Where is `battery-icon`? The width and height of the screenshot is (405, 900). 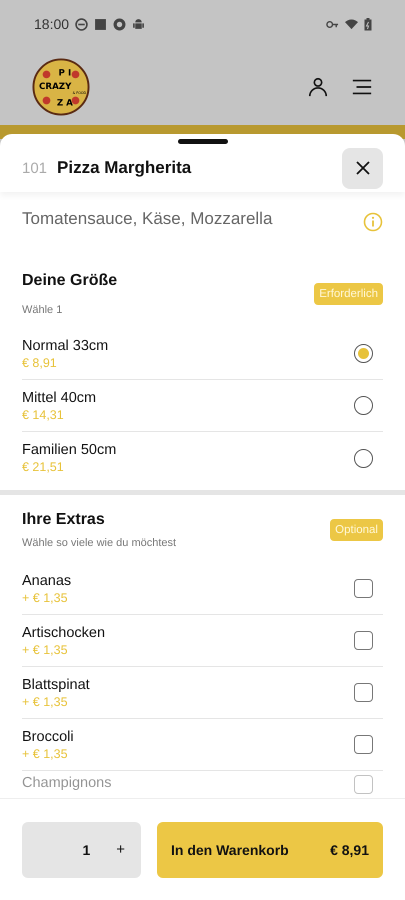
battery-icon is located at coordinates (368, 24).